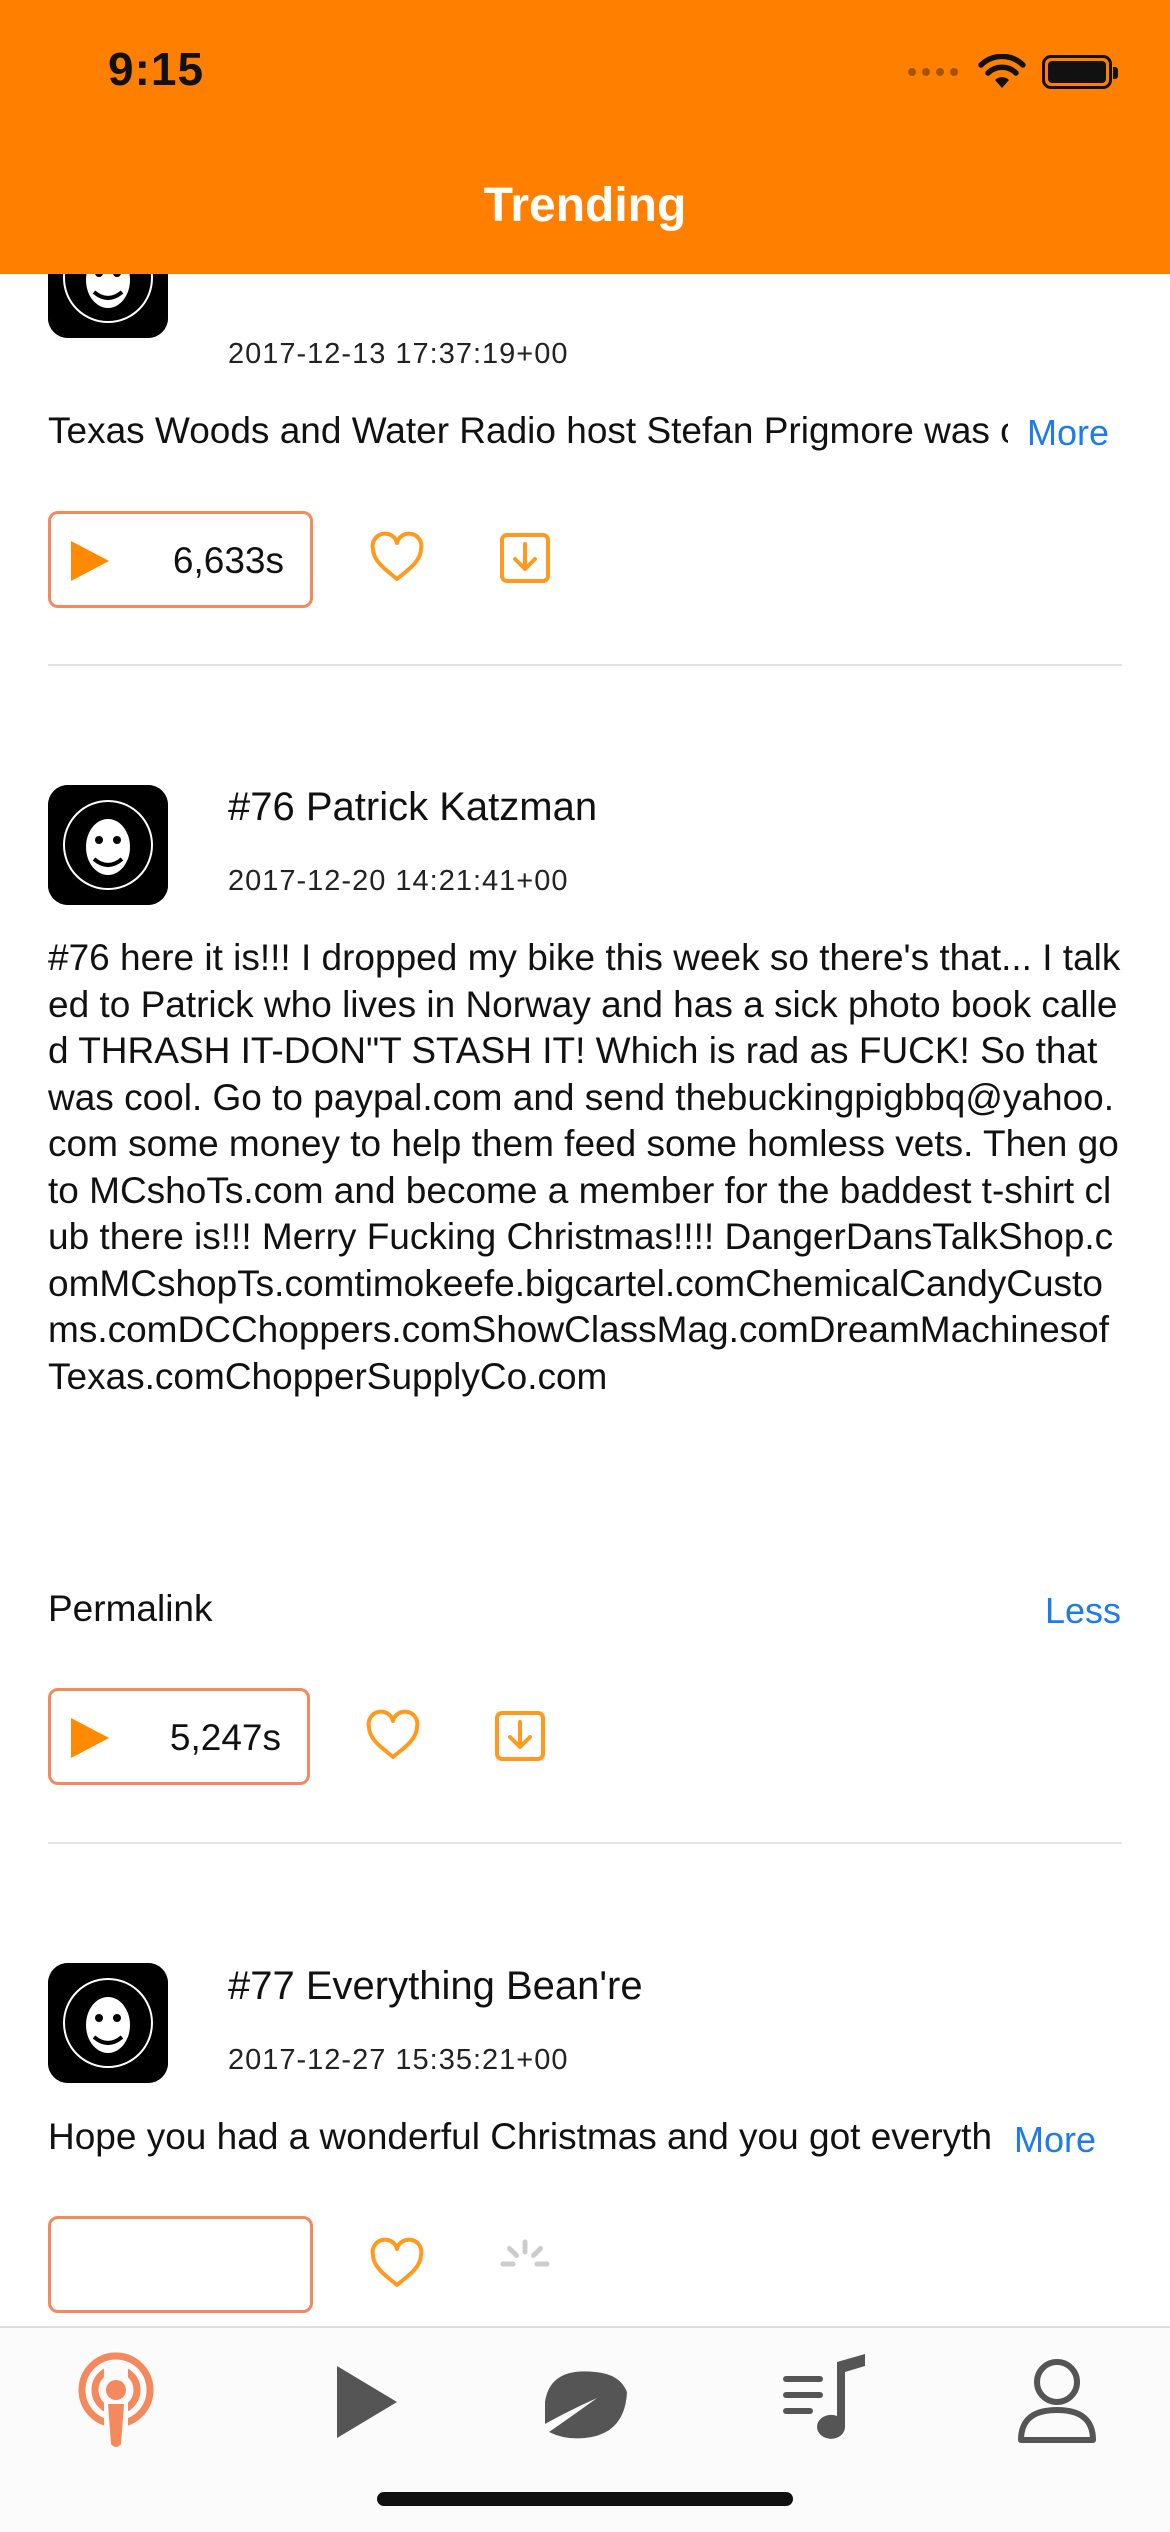 The width and height of the screenshot is (1170, 2532). What do you see at coordinates (1002, 71) in the screenshot?
I see `wifi-icon` at bounding box center [1002, 71].